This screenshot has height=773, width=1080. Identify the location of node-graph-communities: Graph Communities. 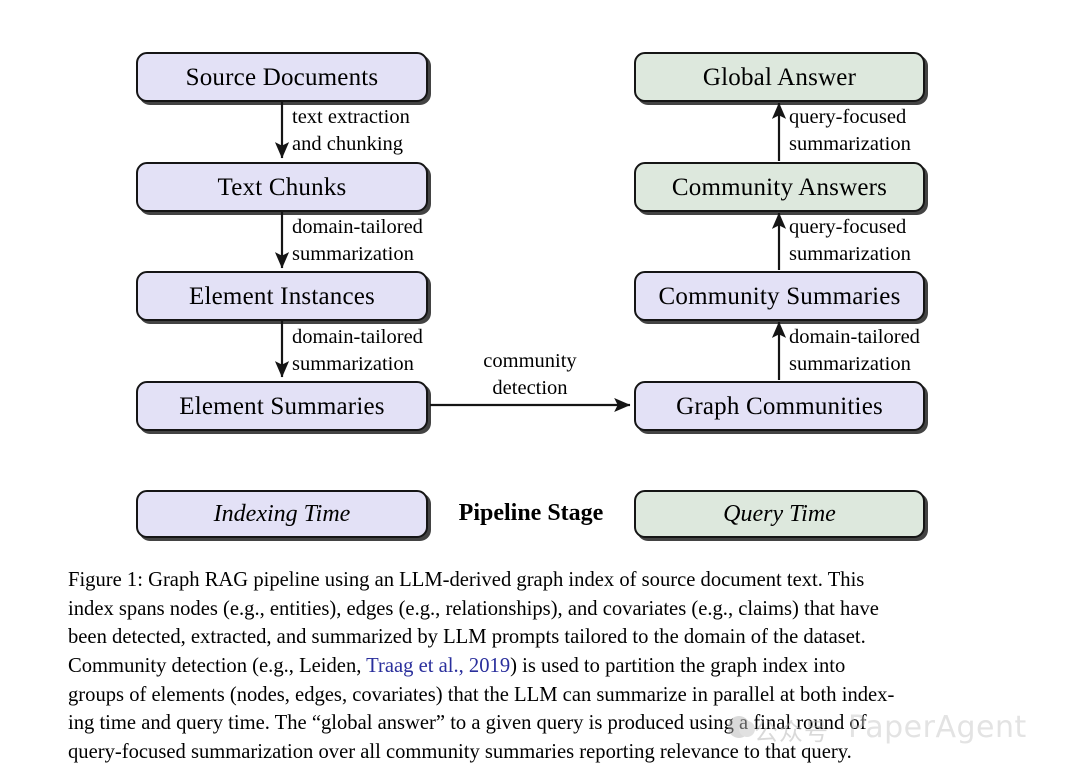
(779, 406).